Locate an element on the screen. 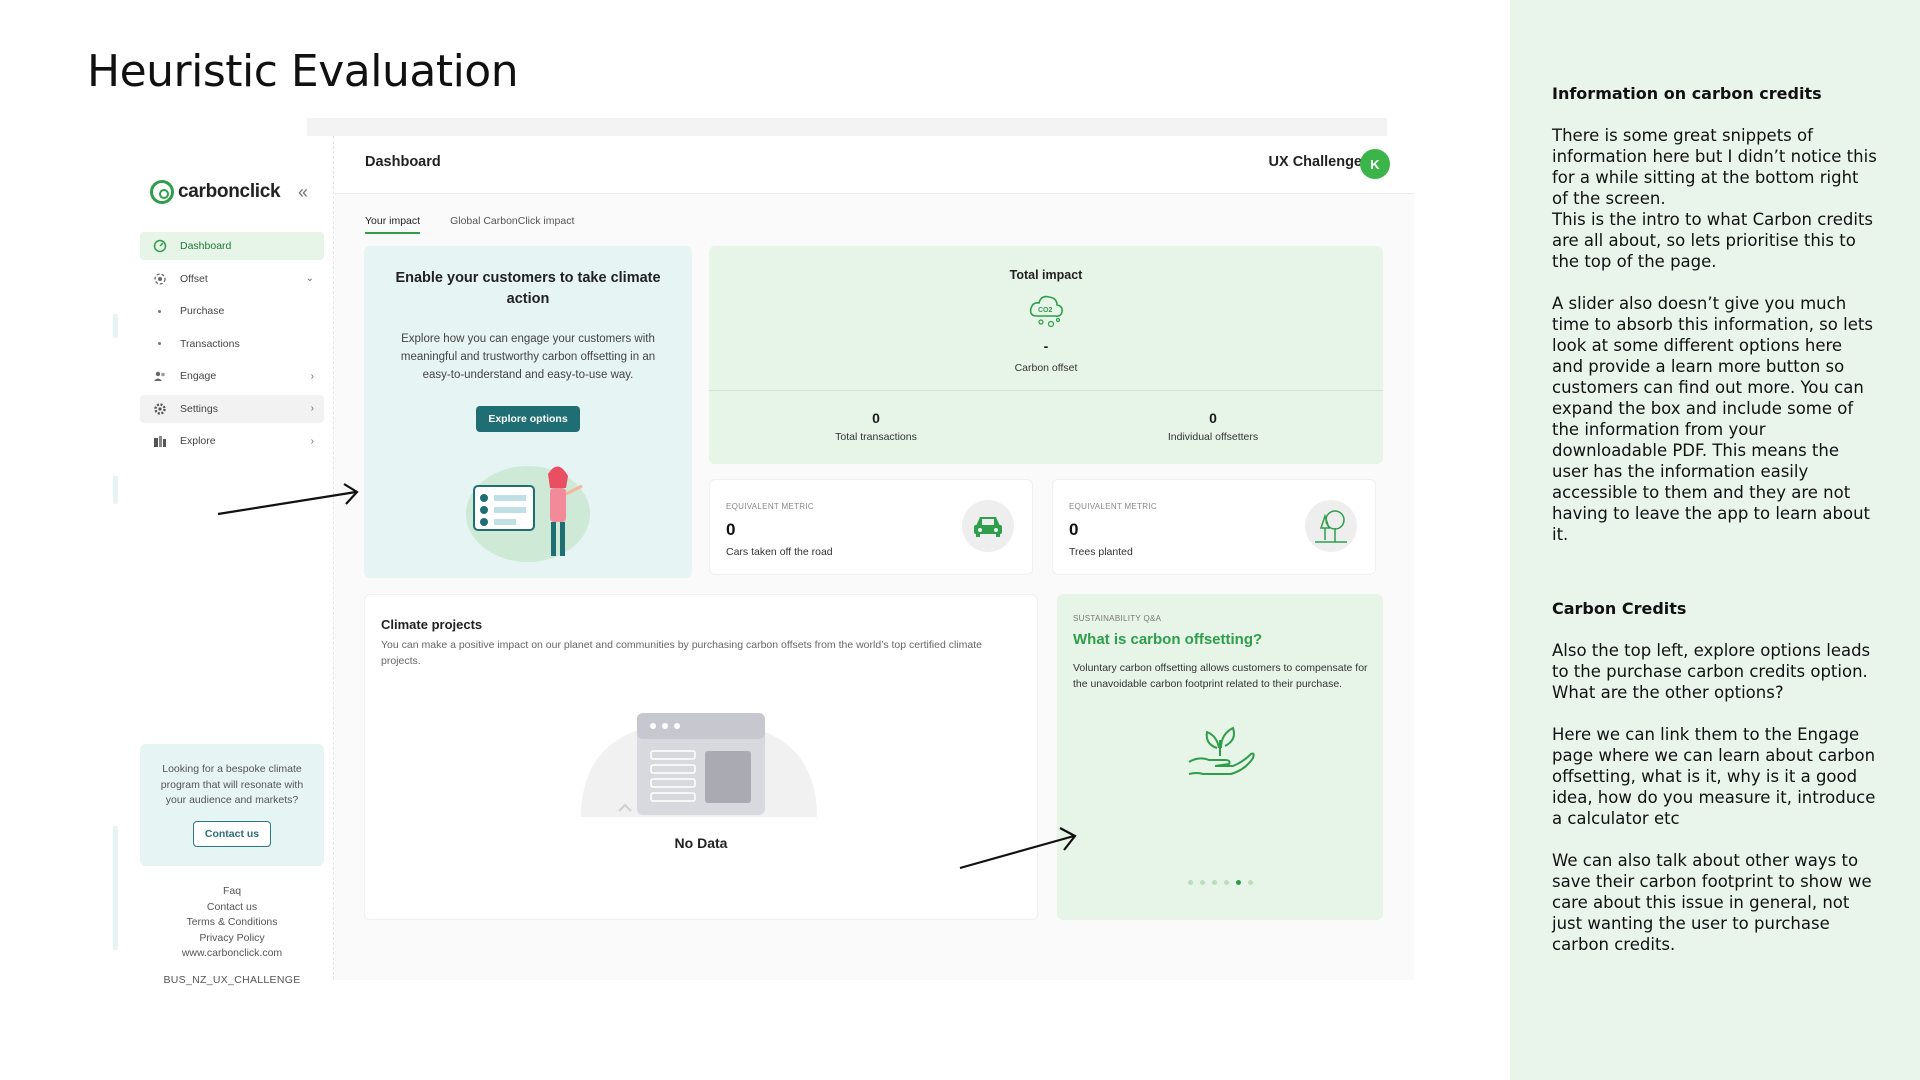 The image size is (1920, 1080). people-icon is located at coordinates (160, 376).